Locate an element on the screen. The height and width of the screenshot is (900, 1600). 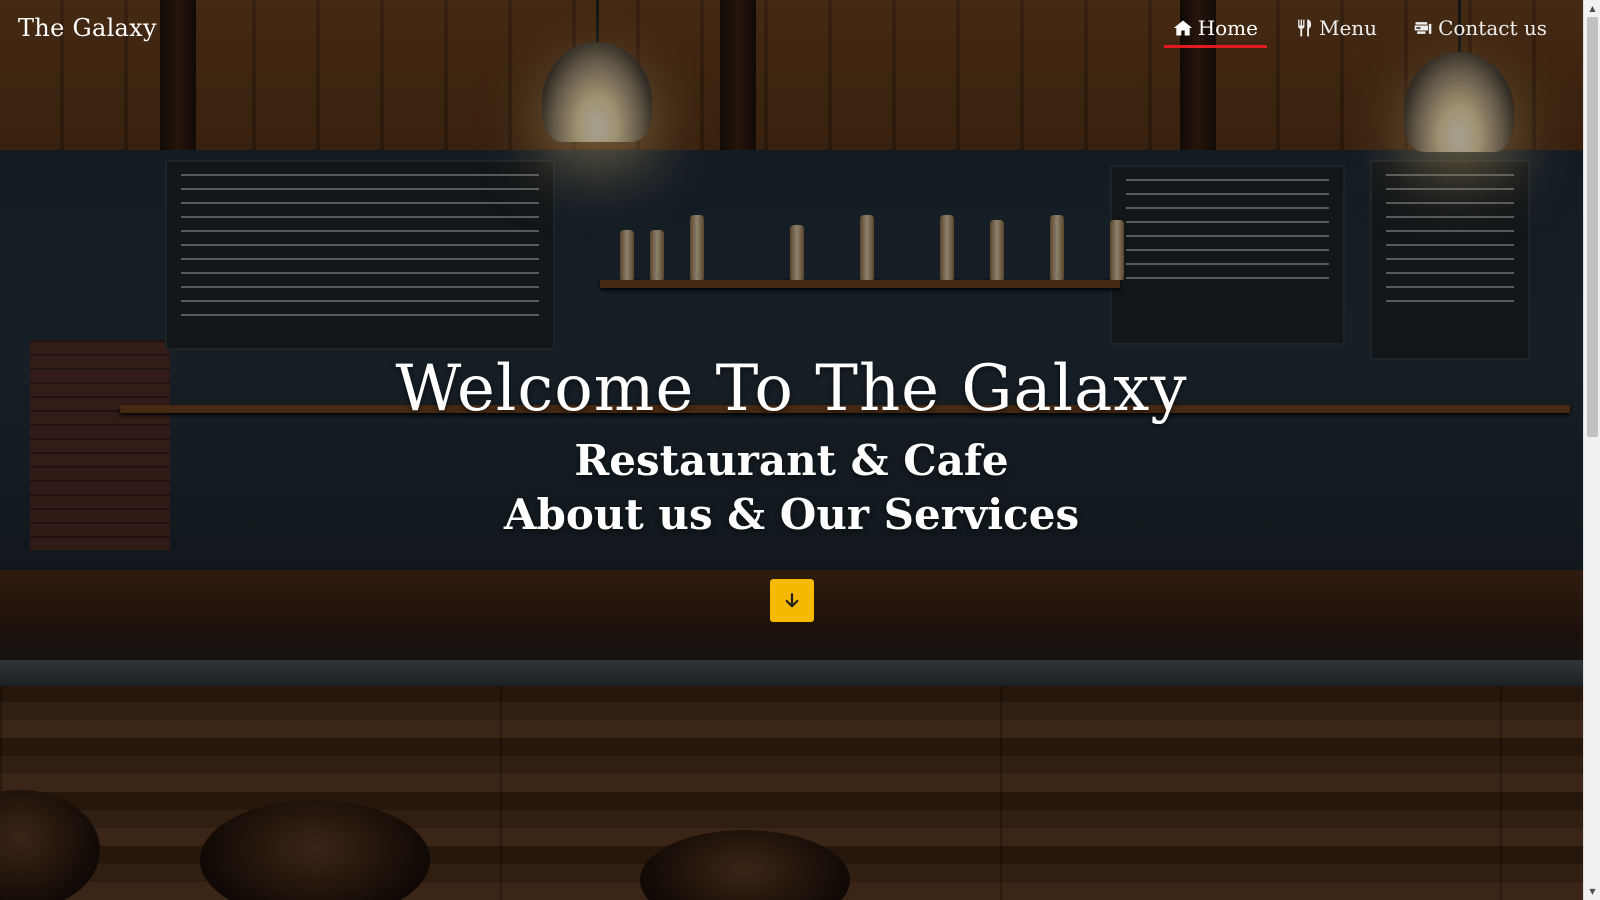
nav-item-label: Contact us is located at coordinates (1492, 28).